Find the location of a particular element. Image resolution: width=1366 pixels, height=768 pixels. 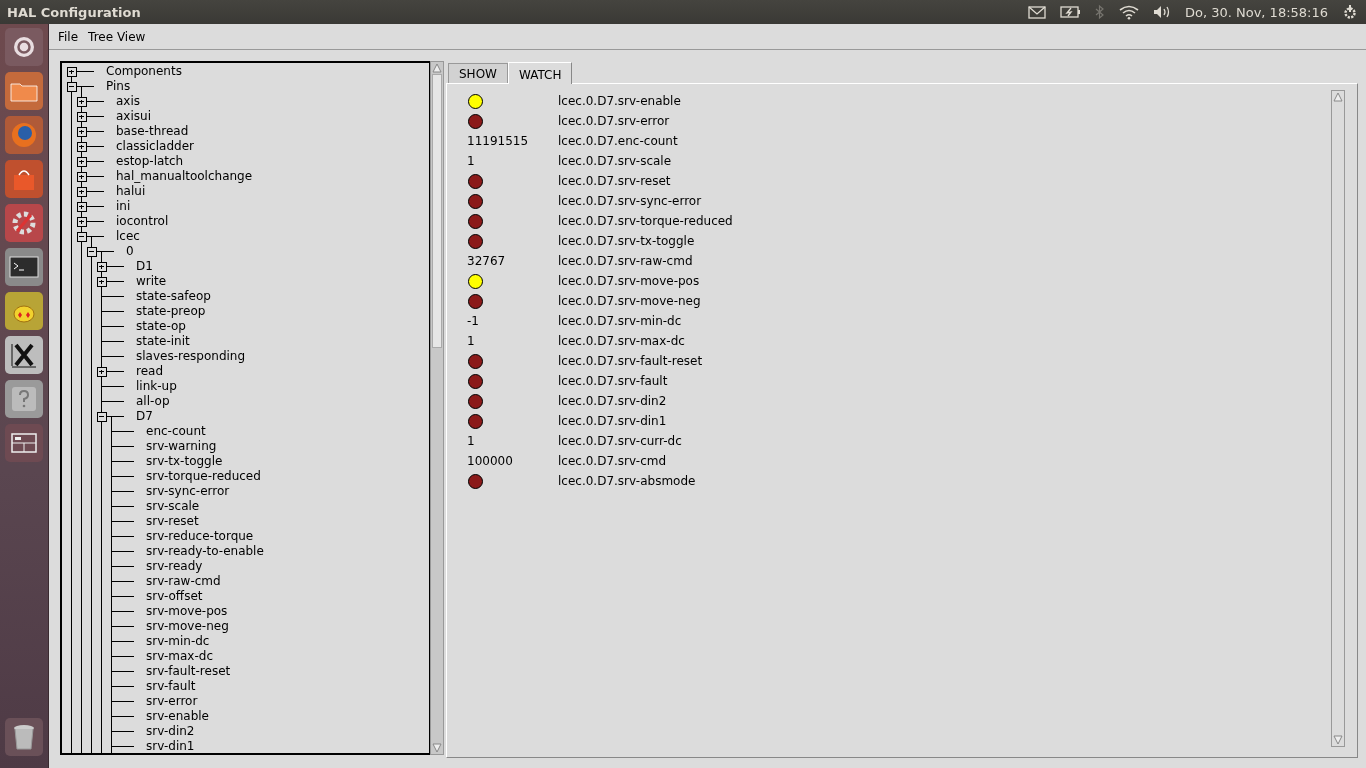

tree-item: link-up is located at coordinates (156, 386).